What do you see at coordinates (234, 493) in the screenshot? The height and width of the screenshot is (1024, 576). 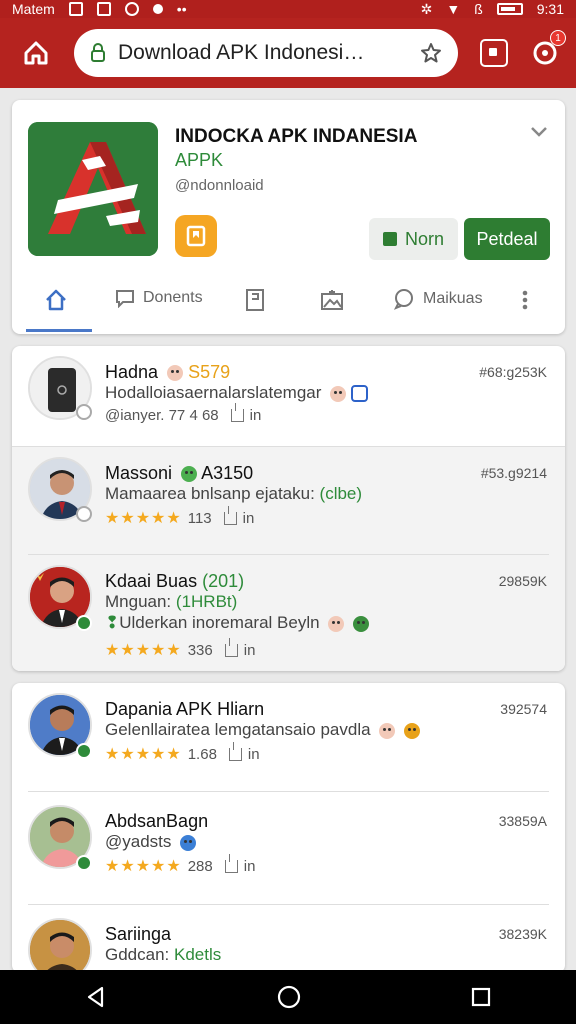 I see `review-text: Mamaarea bnlsanp ejataku: (clbe)` at bounding box center [234, 493].